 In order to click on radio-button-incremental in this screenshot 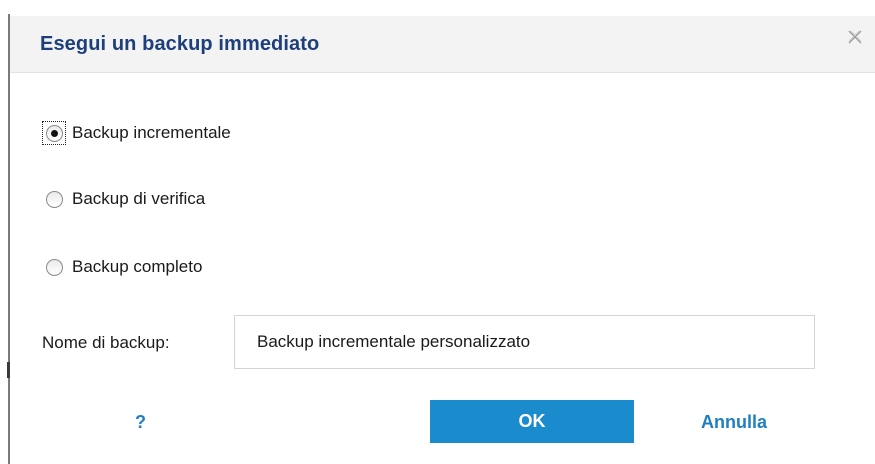, I will do `click(54, 133)`.